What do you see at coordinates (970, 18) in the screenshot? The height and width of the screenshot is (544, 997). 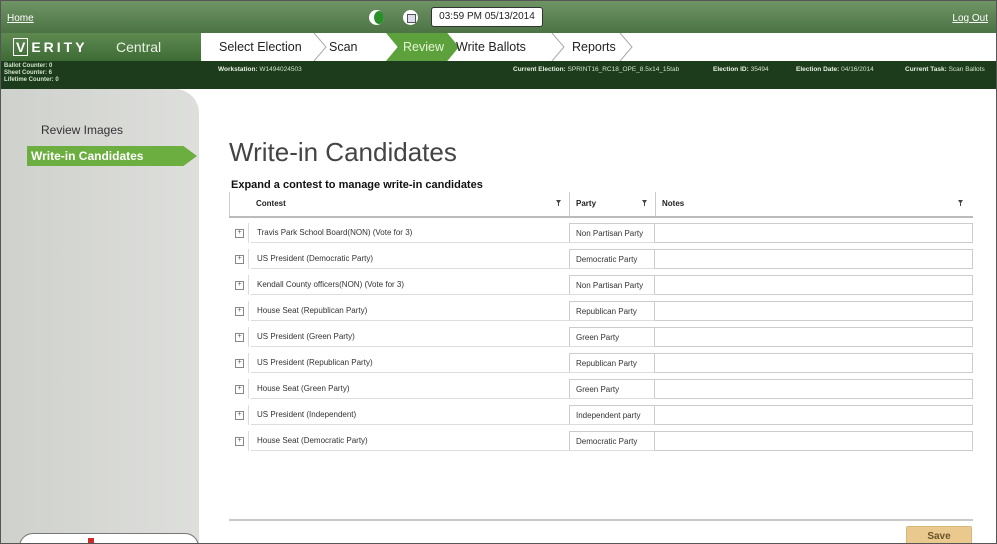 I see `logout-link: Log Out` at bounding box center [970, 18].